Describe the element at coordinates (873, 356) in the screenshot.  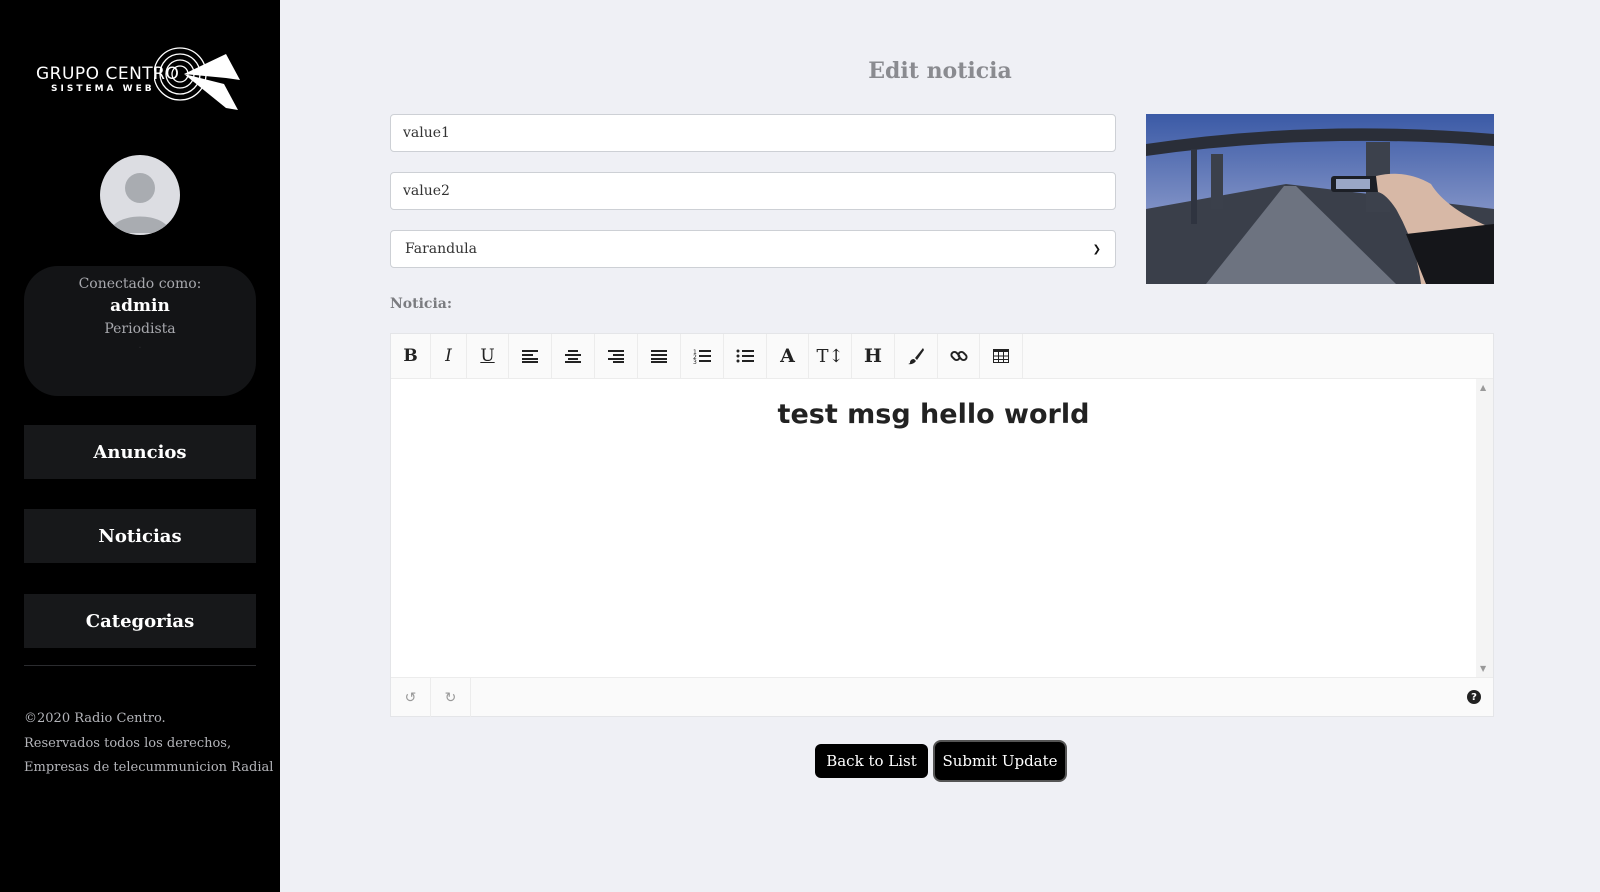
I see `heading-icon: H` at that location.